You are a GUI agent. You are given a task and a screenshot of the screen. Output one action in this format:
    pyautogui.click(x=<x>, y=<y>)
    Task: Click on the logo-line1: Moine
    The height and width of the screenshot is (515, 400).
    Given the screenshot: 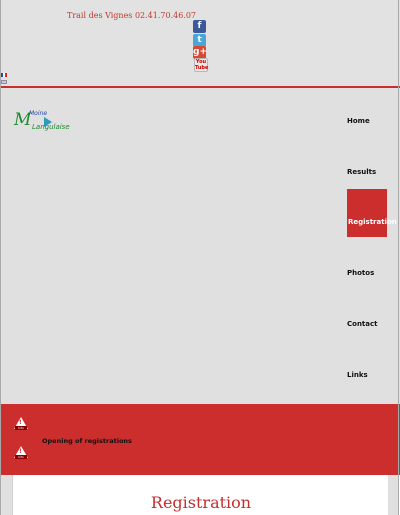 What is the action you would take?
    pyautogui.click(x=38, y=113)
    